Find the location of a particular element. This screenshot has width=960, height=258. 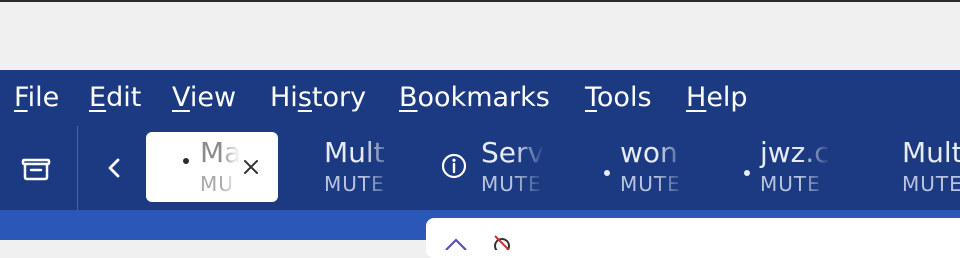

toolbar-separator is located at coordinates (77, 168).